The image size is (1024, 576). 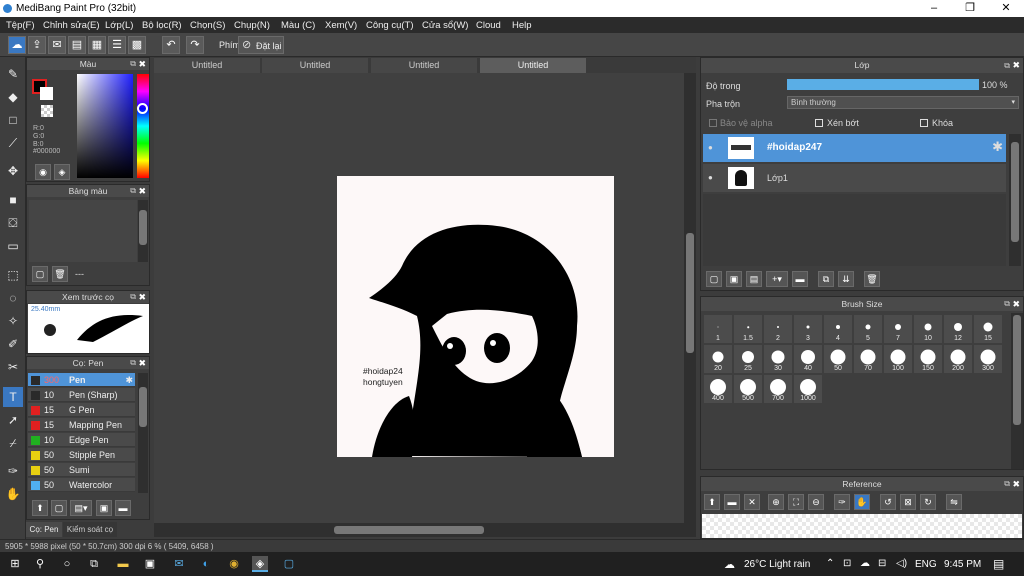 I want to click on menu-layer: Lớp(L), so click(x=119, y=25).